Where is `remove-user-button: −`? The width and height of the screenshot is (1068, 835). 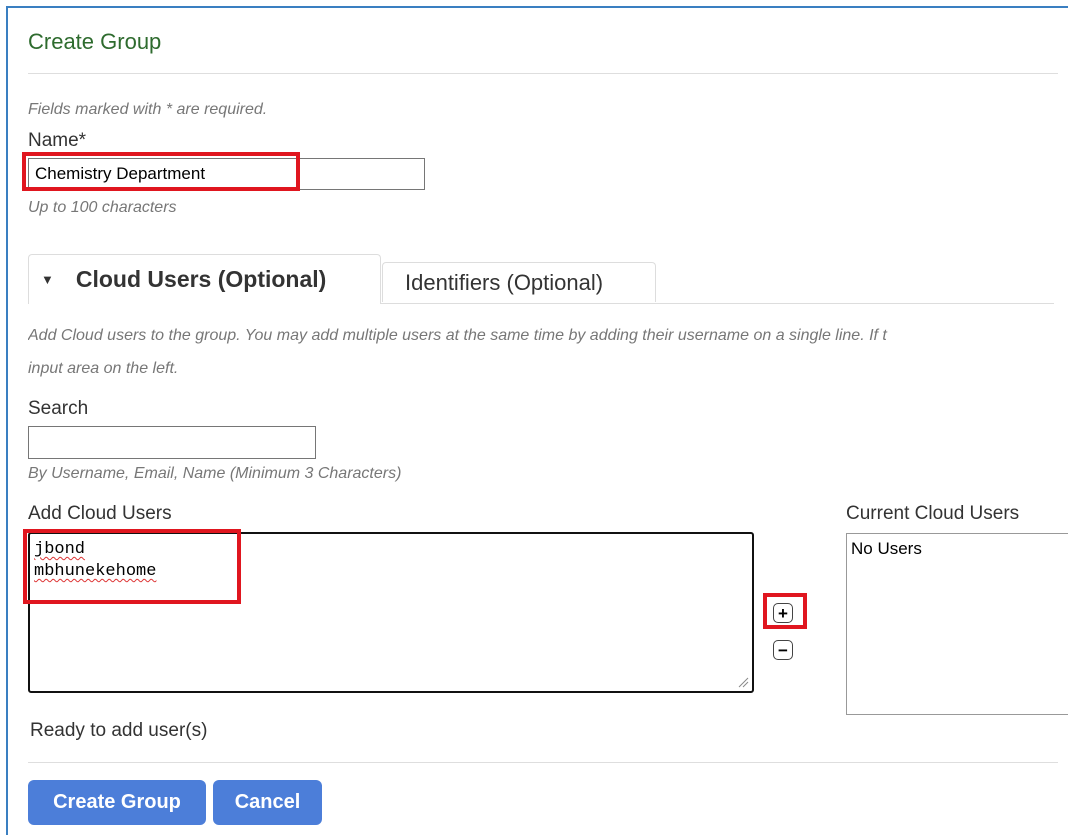
remove-user-button: − is located at coordinates (783, 650).